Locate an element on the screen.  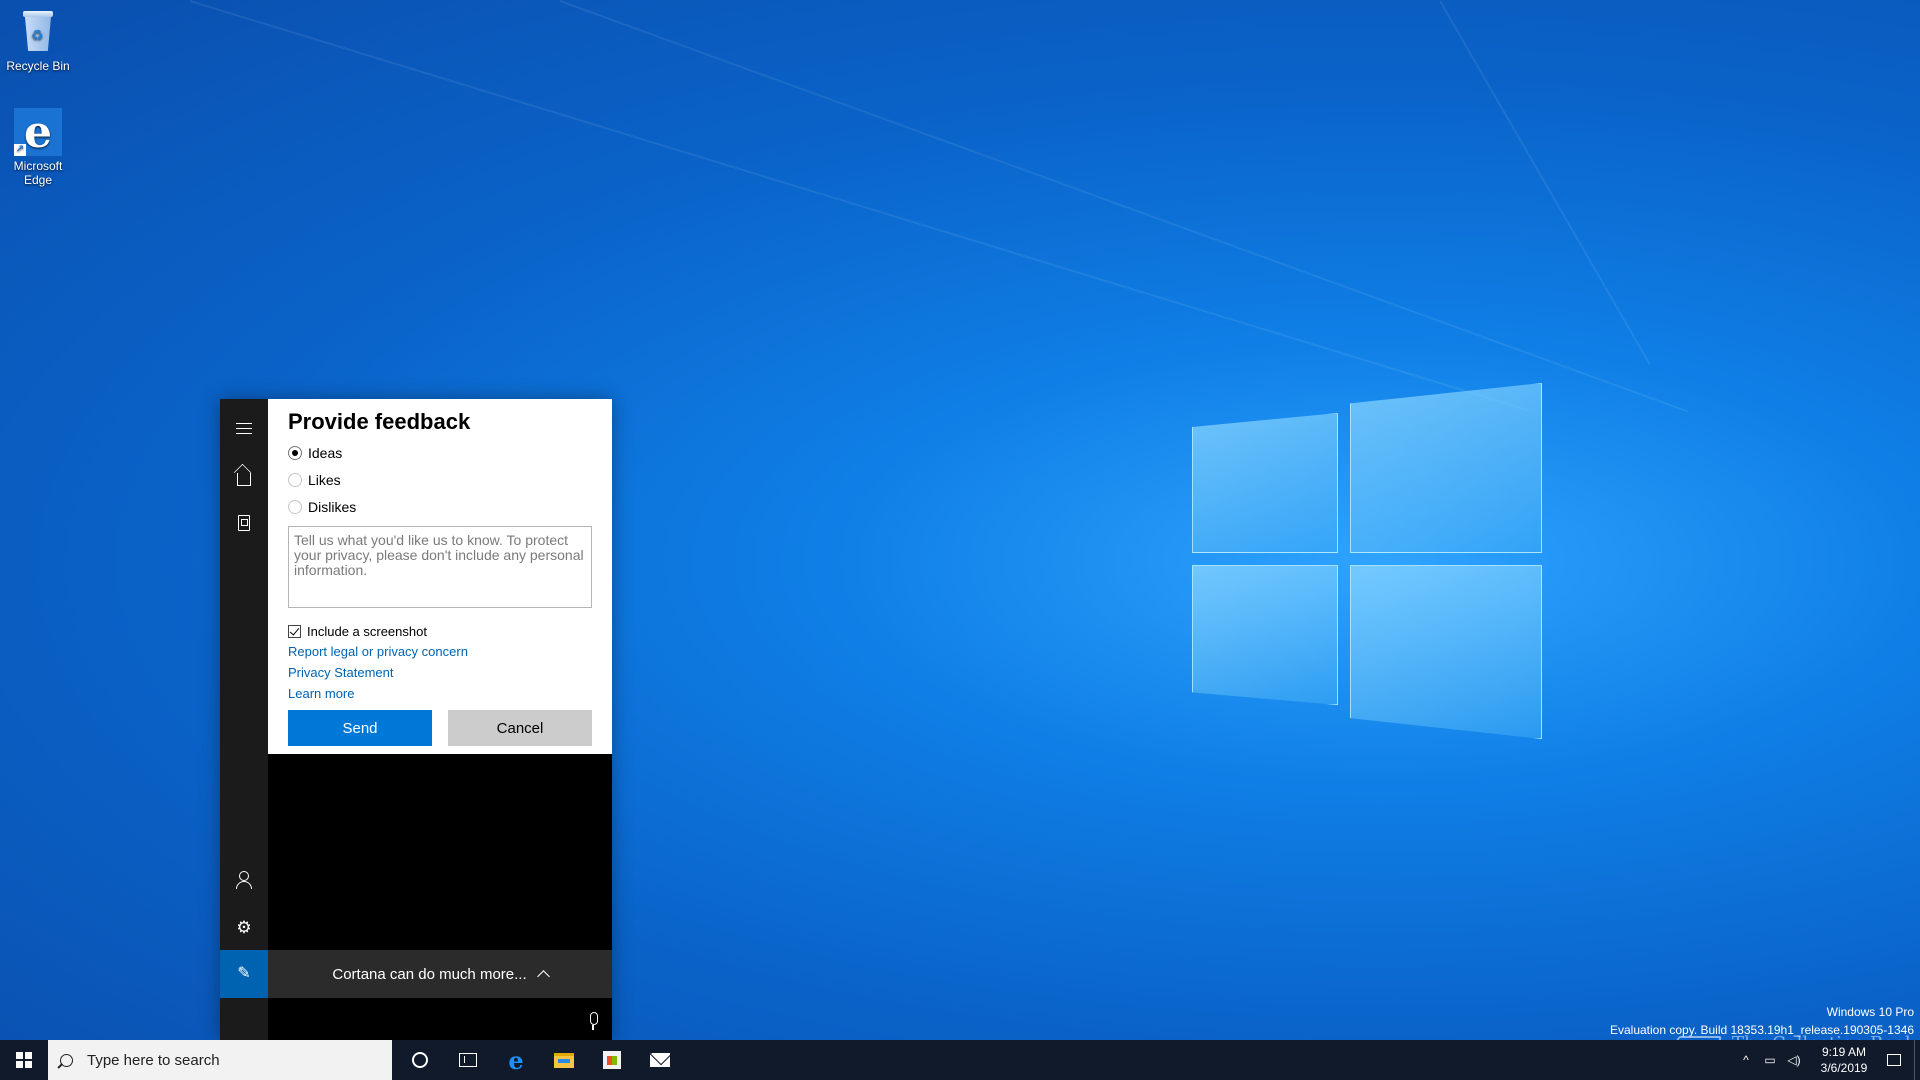
edge-icon: e ↗ is located at coordinates (38, 132).